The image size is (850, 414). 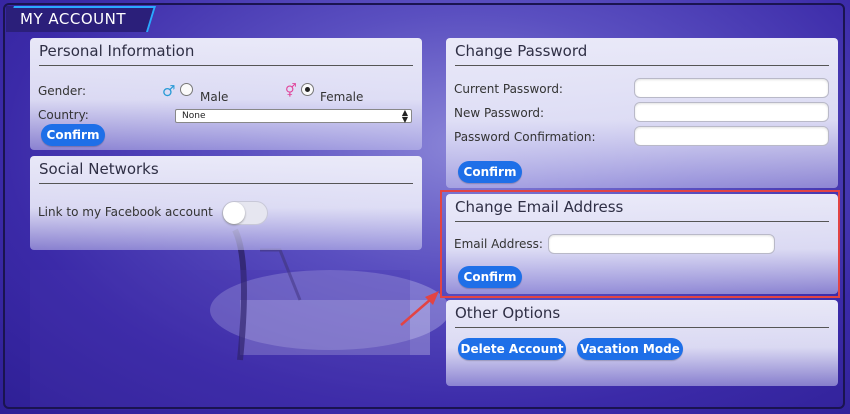 What do you see at coordinates (490, 172) in the screenshot?
I see `password-confirm-button: Confirm` at bounding box center [490, 172].